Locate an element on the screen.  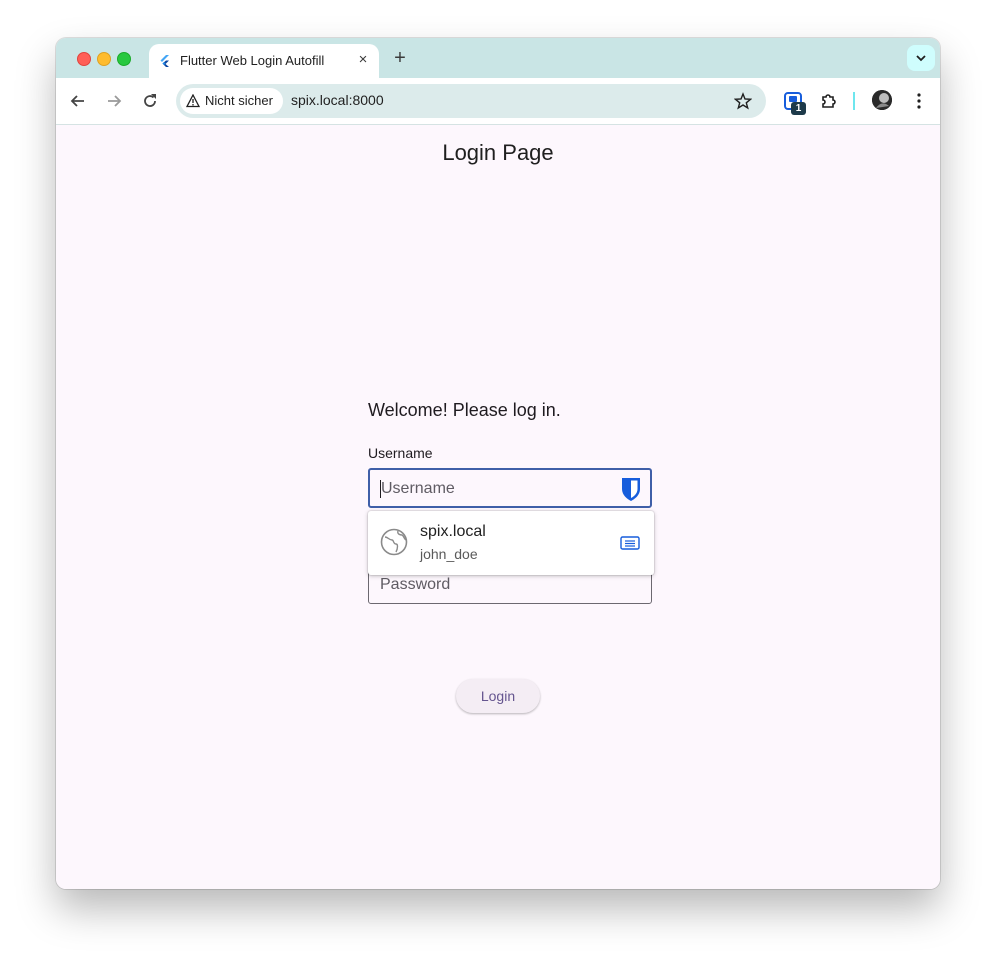
flutter-icon is located at coordinates (164, 61).